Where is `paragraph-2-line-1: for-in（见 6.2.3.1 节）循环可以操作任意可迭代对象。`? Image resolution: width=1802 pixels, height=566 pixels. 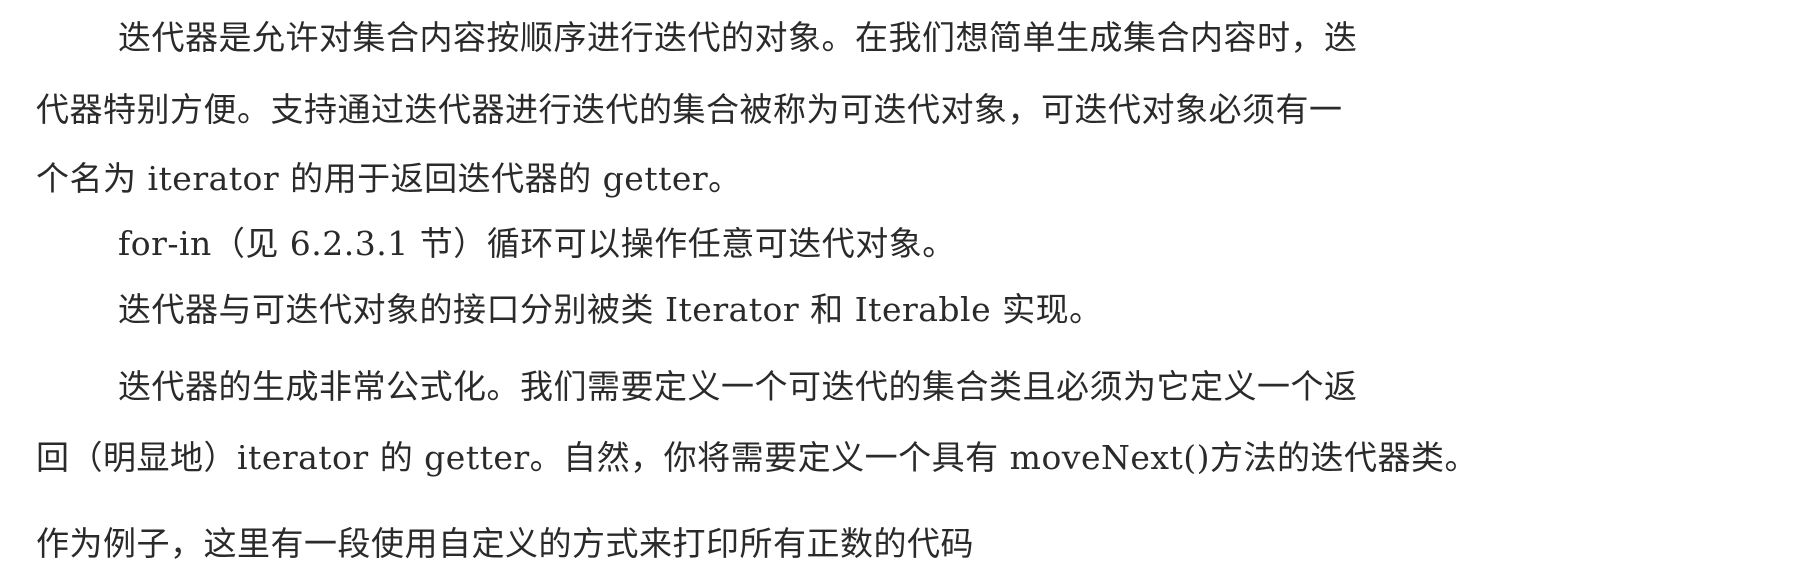 paragraph-2-line-1: for-in（见 6.2.3.1 节）循环可以操作任意可迭代对象。 is located at coordinates (537, 243).